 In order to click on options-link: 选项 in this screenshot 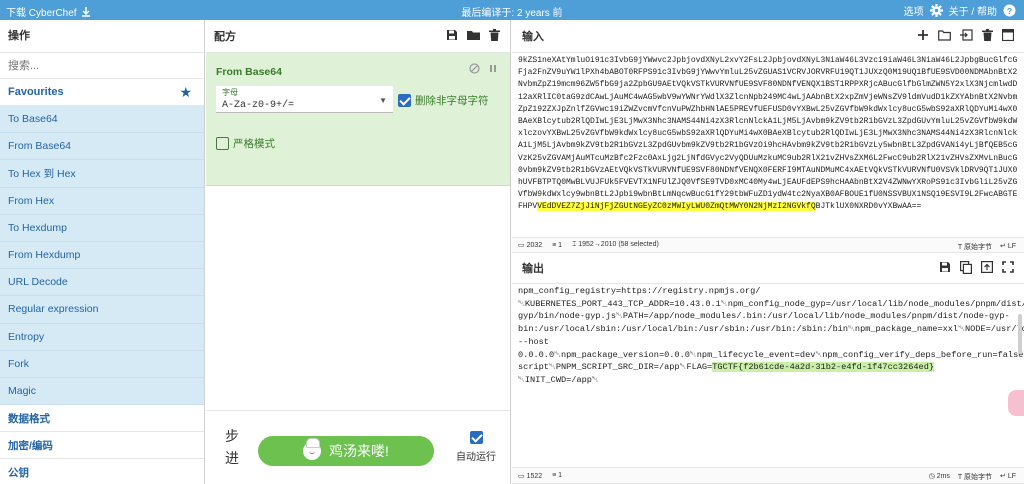, I will do `click(914, 10)`.